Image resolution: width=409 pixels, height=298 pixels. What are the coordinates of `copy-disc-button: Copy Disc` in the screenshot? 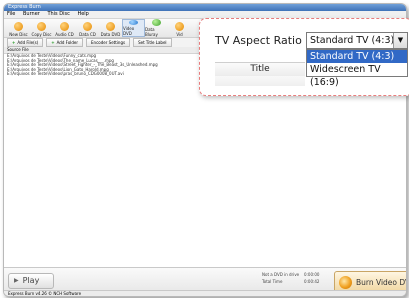 It's located at (41, 28).